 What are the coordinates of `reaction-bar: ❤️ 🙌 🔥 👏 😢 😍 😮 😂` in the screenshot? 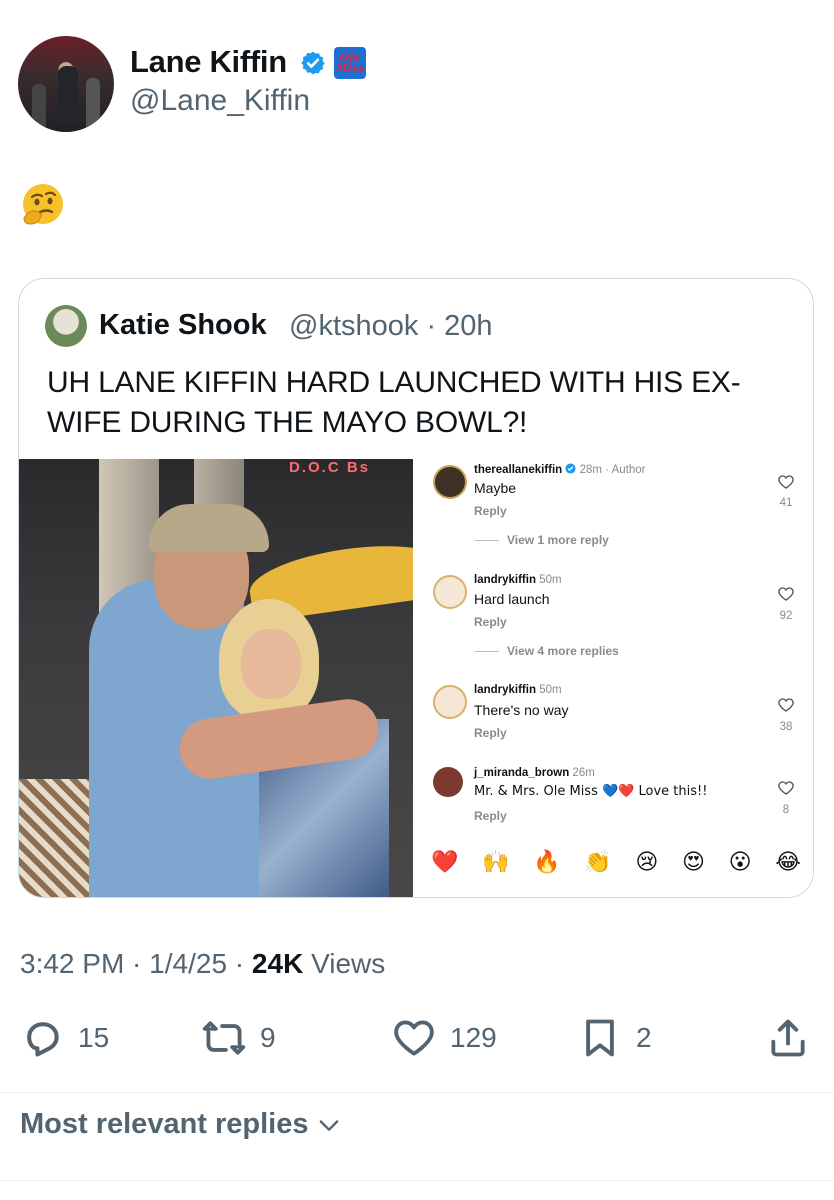 It's located at (616, 863).